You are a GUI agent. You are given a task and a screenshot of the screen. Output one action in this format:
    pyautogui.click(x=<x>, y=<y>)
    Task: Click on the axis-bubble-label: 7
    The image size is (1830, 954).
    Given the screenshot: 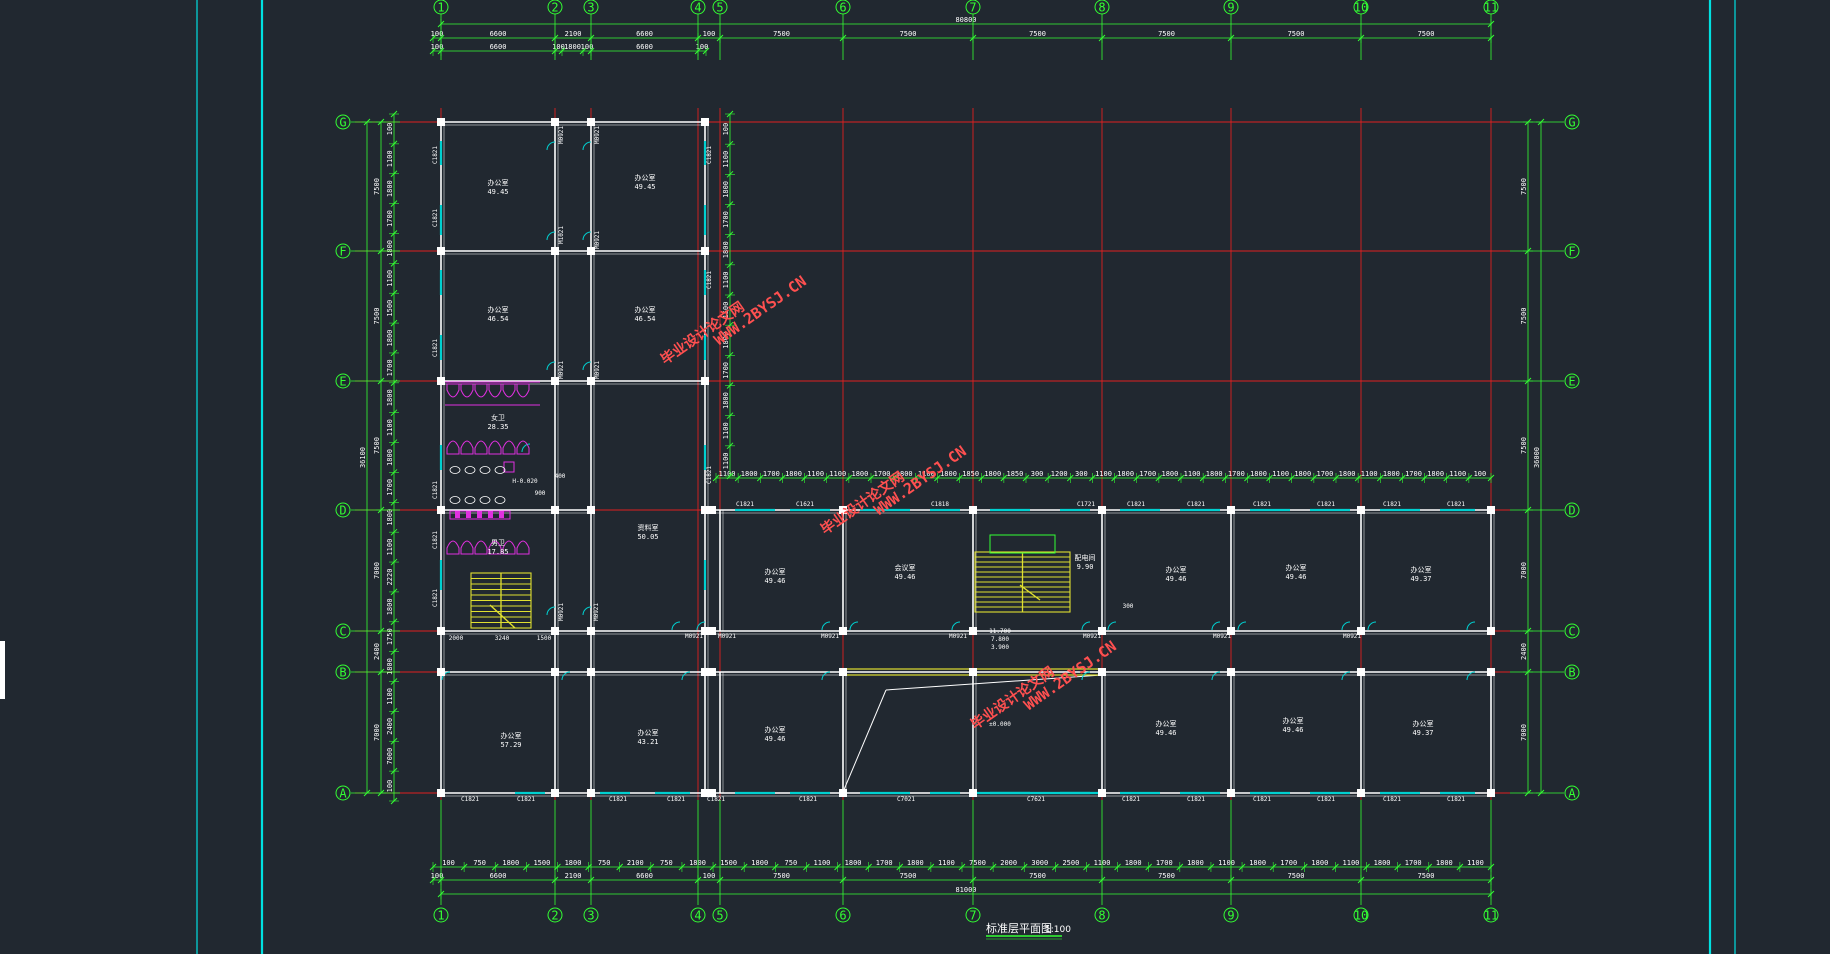 What is the action you would take?
    pyautogui.click(x=972, y=8)
    